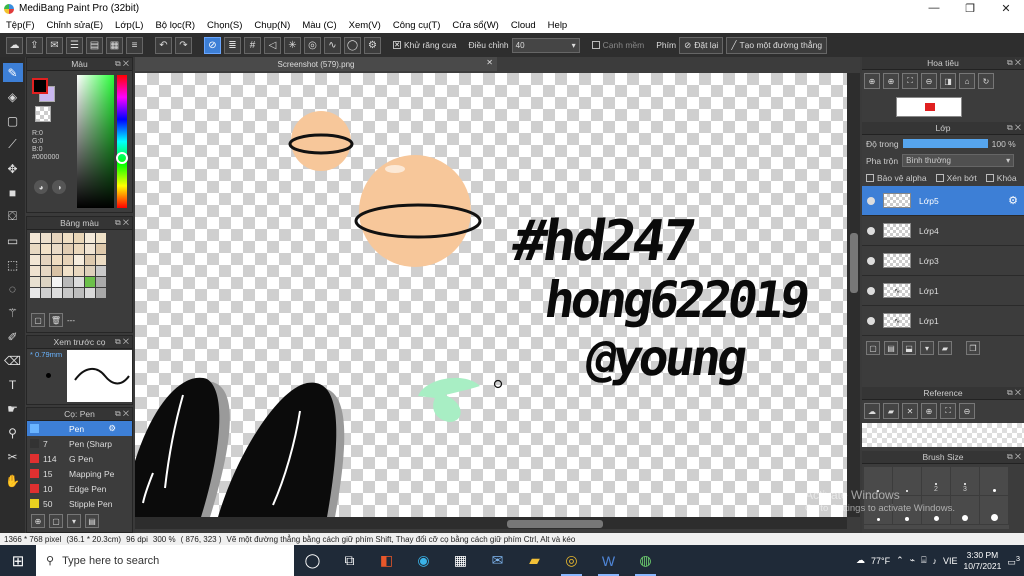  I want to click on antialias-checkbox: ✕, so click(397, 45).